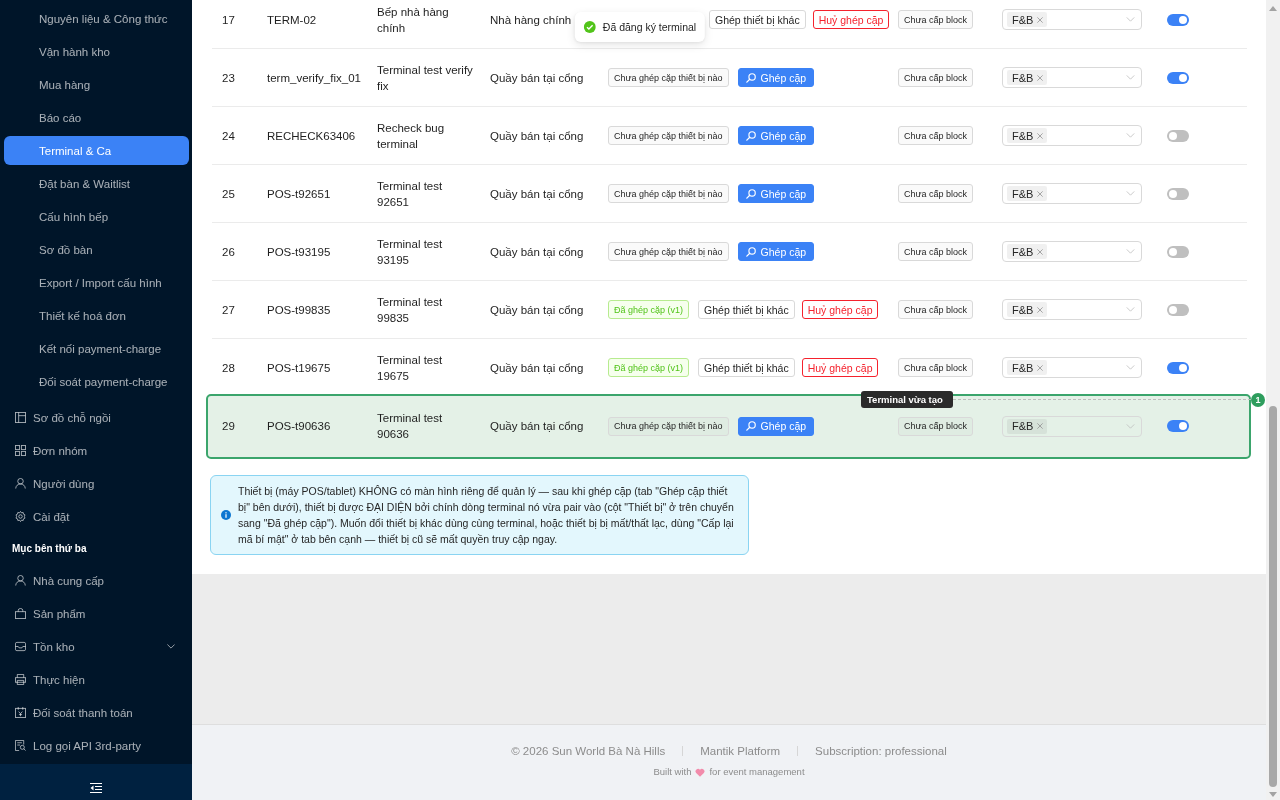 This screenshot has height=800, width=1280. I want to click on menu-item: Thực hiện, so click(96, 679).